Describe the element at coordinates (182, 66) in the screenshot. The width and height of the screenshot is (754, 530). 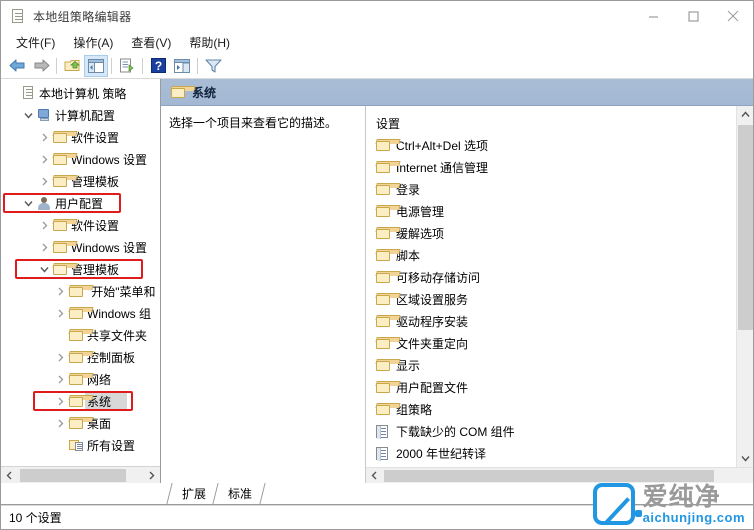
I see `properties-icon` at that location.